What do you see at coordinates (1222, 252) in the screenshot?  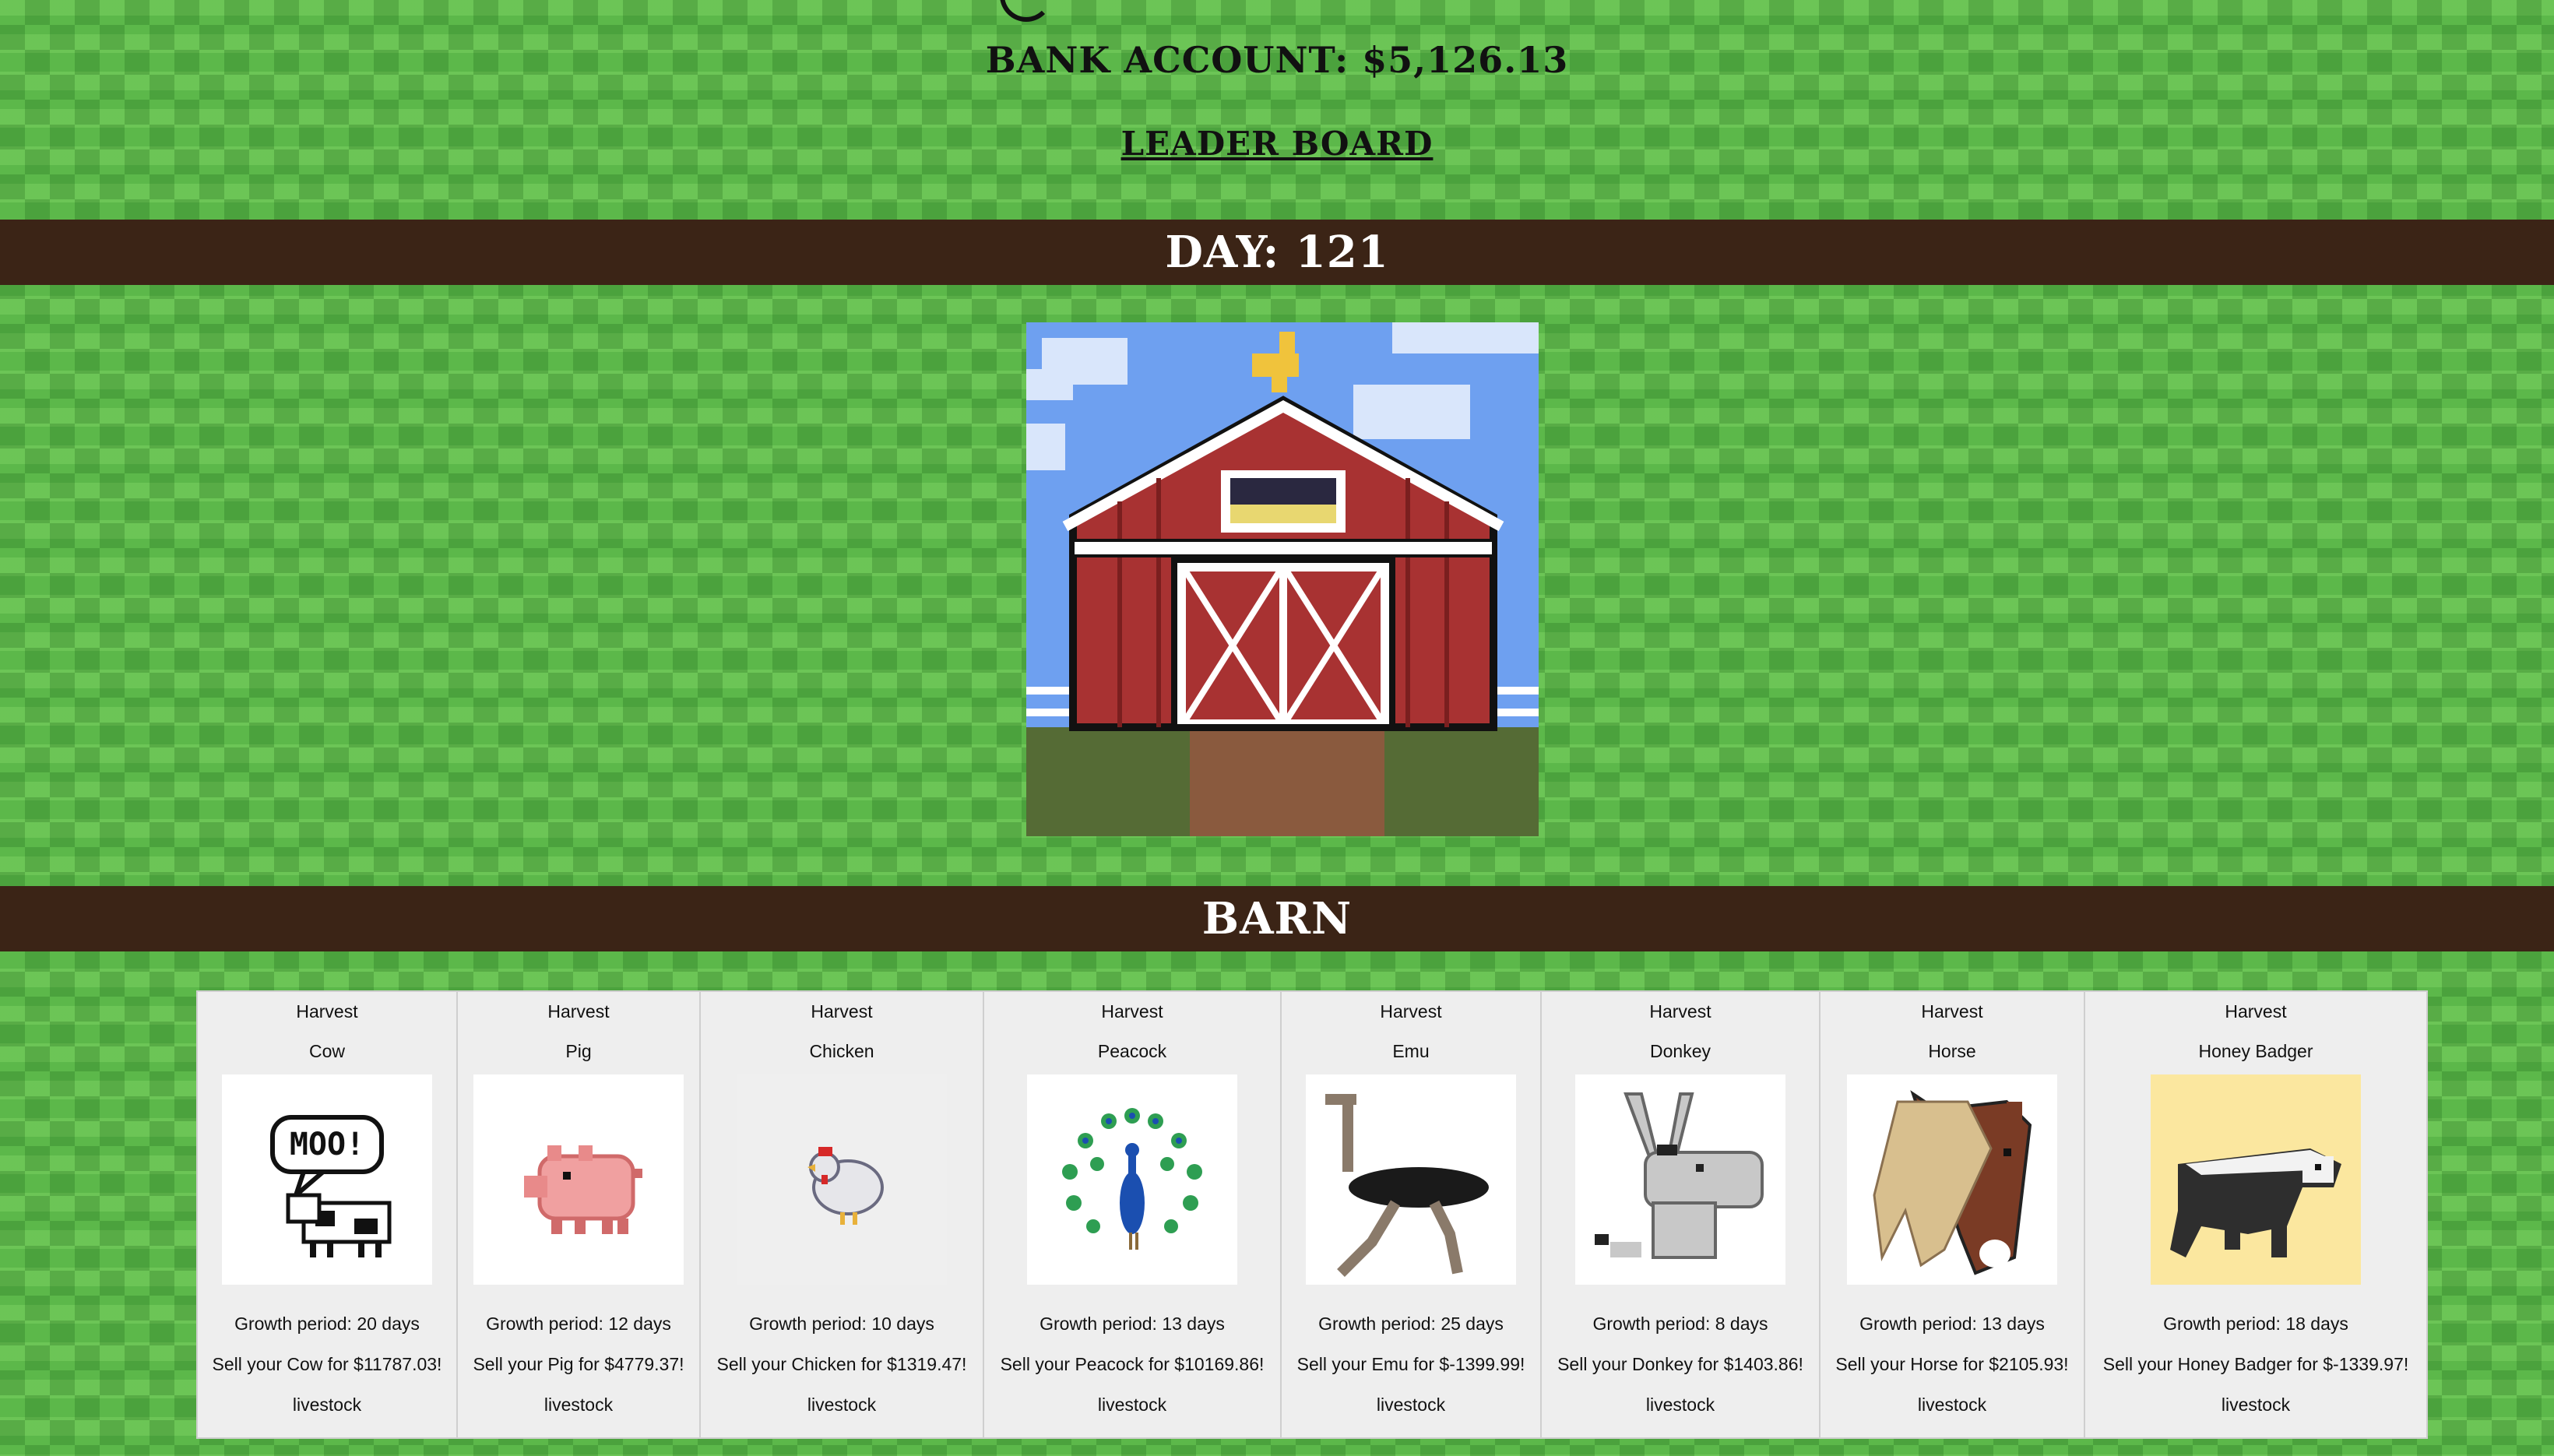 I see `day-label: DAY:` at bounding box center [1222, 252].